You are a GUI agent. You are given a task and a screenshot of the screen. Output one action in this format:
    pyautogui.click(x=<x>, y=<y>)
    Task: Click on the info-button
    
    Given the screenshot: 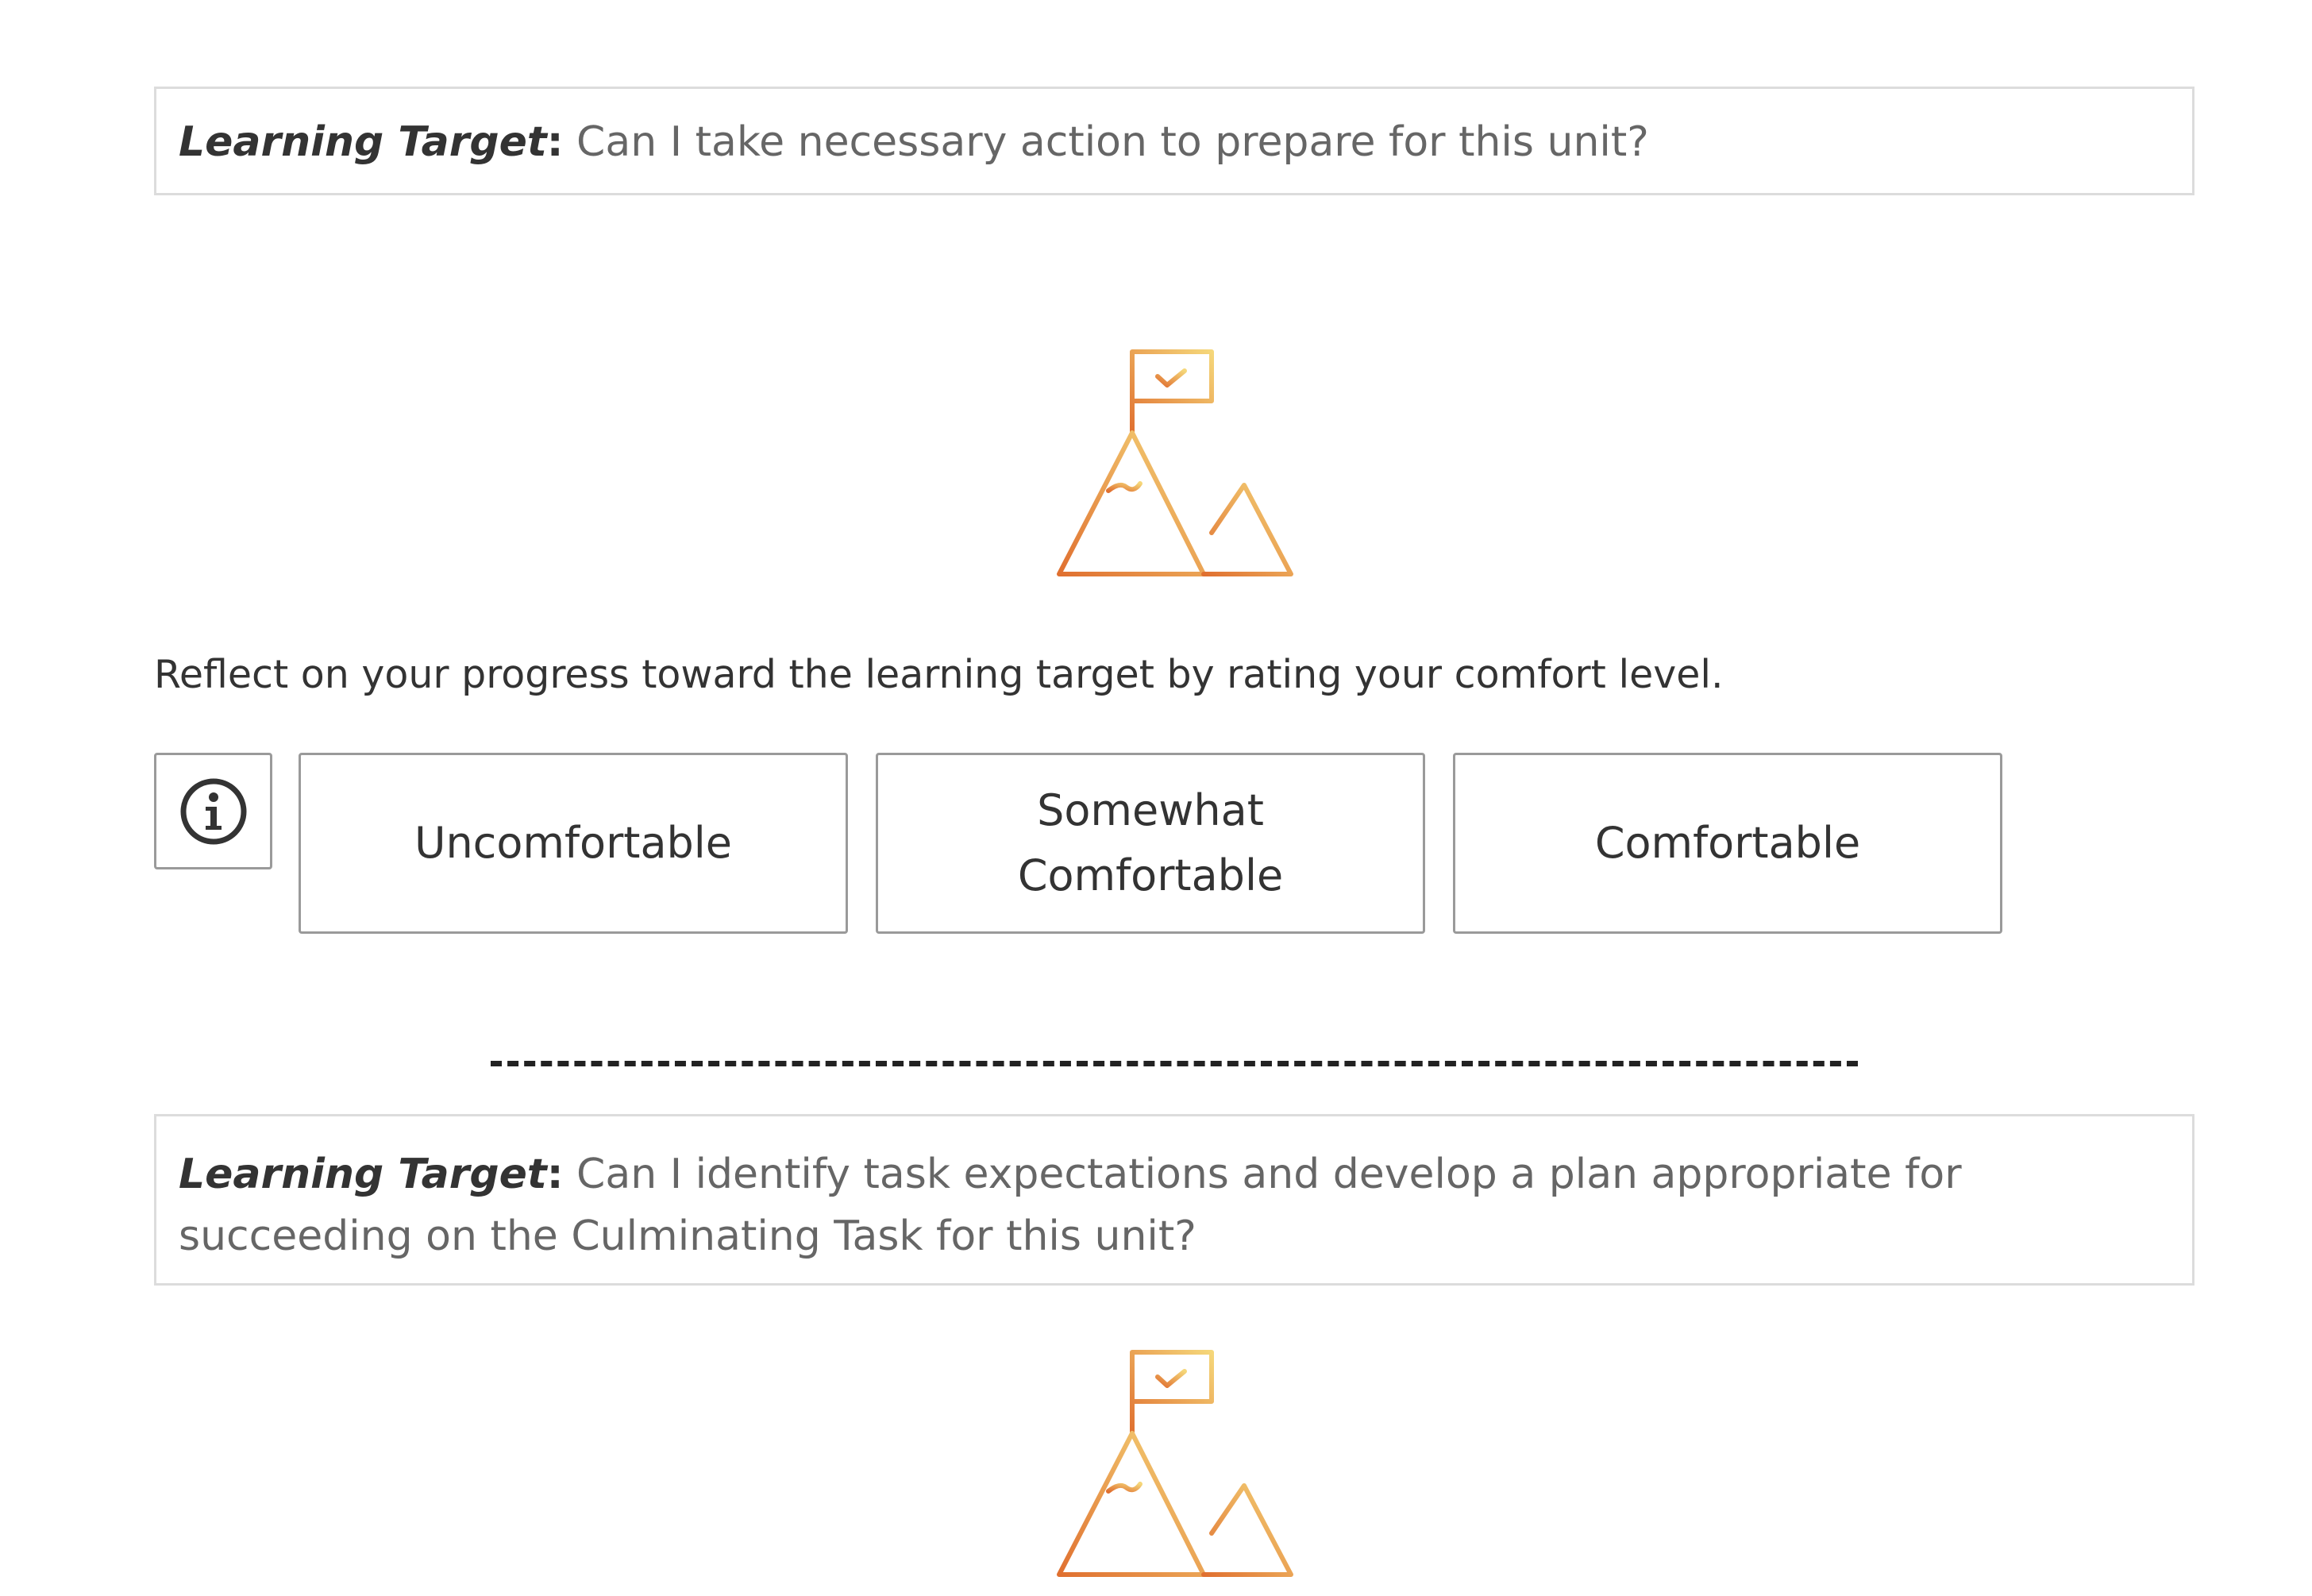 What is the action you would take?
    pyautogui.click(x=213, y=811)
    